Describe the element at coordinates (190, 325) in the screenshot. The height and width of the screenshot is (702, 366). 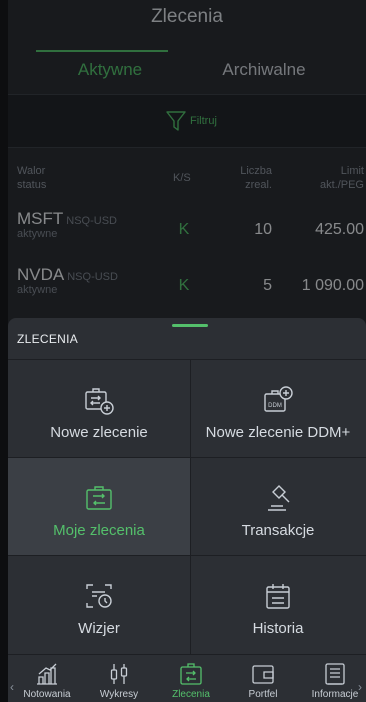
I see `sheet-drag-handle` at that location.